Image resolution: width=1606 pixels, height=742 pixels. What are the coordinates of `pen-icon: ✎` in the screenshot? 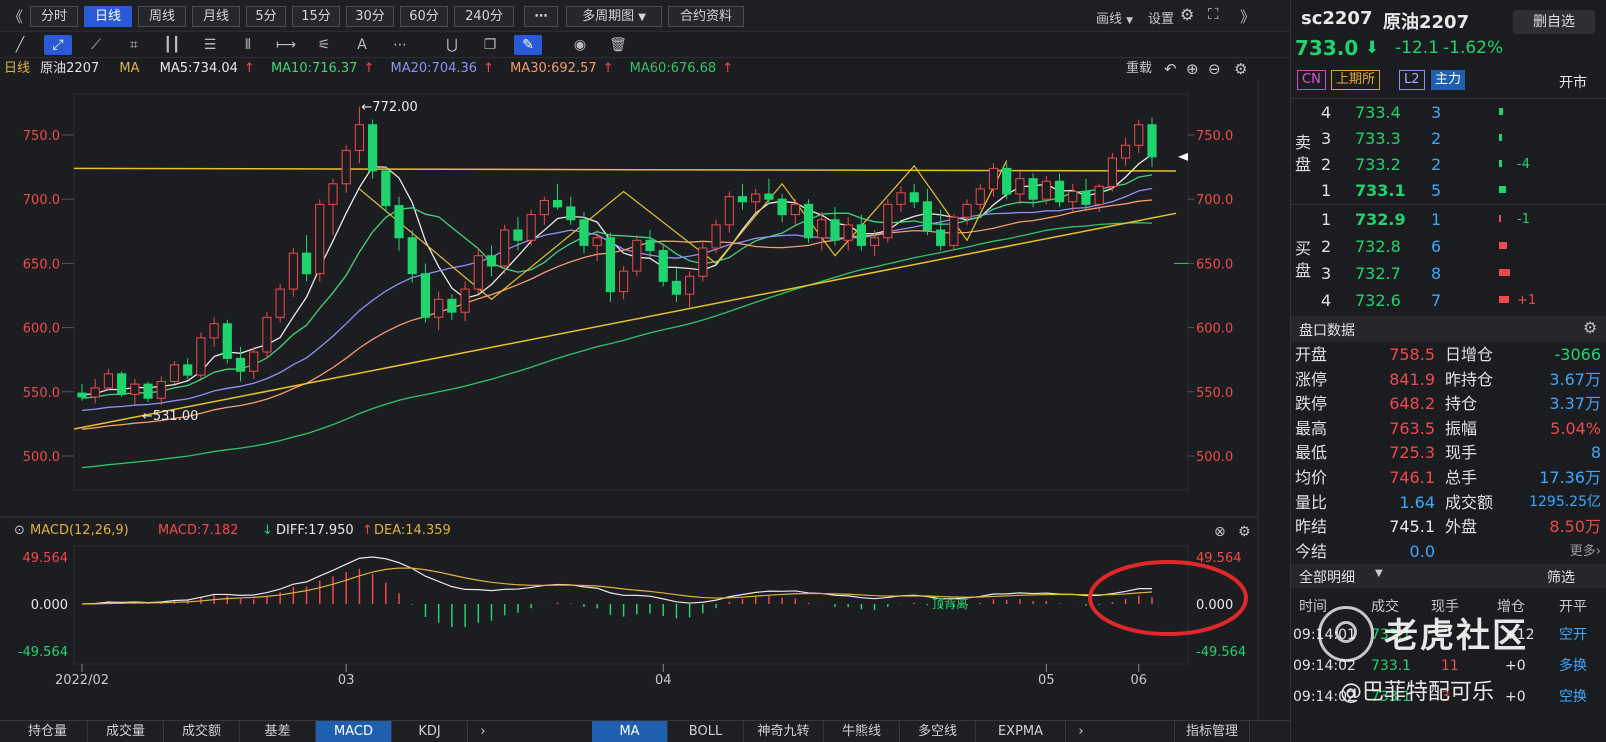 It's located at (528, 45).